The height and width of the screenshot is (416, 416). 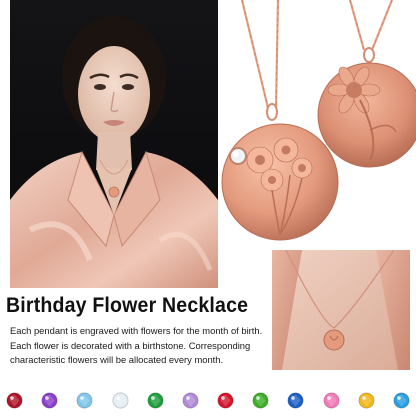 What do you see at coordinates (208, 400) in the screenshot?
I see `birthstone-row` at bounding box center [208, 400].